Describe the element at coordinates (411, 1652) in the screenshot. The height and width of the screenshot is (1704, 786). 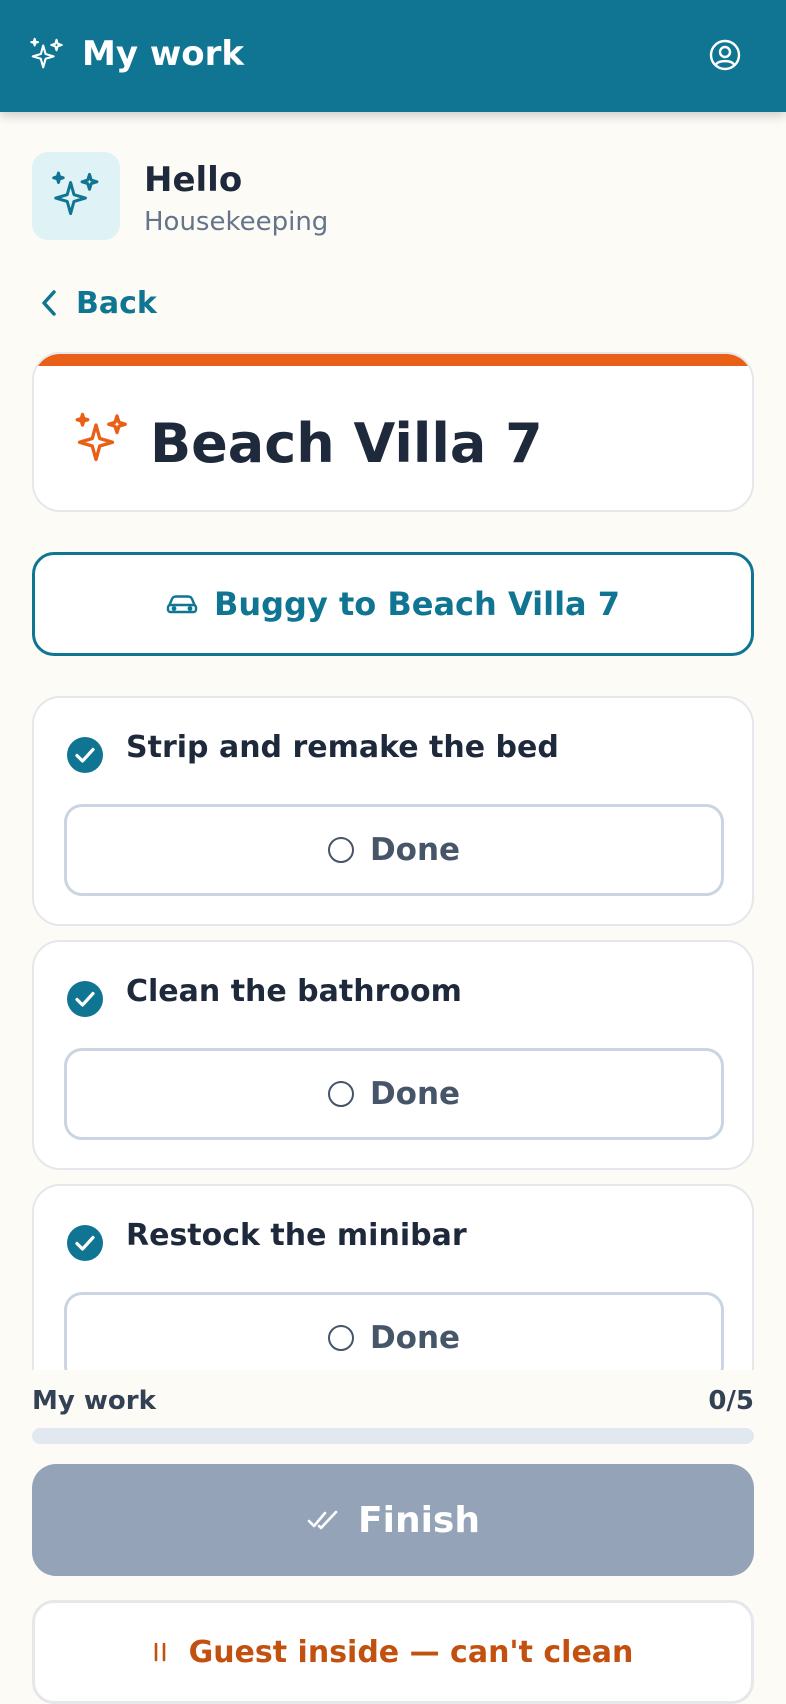
I see `guest-inside-label: Guest inside — can't clean` at that location.